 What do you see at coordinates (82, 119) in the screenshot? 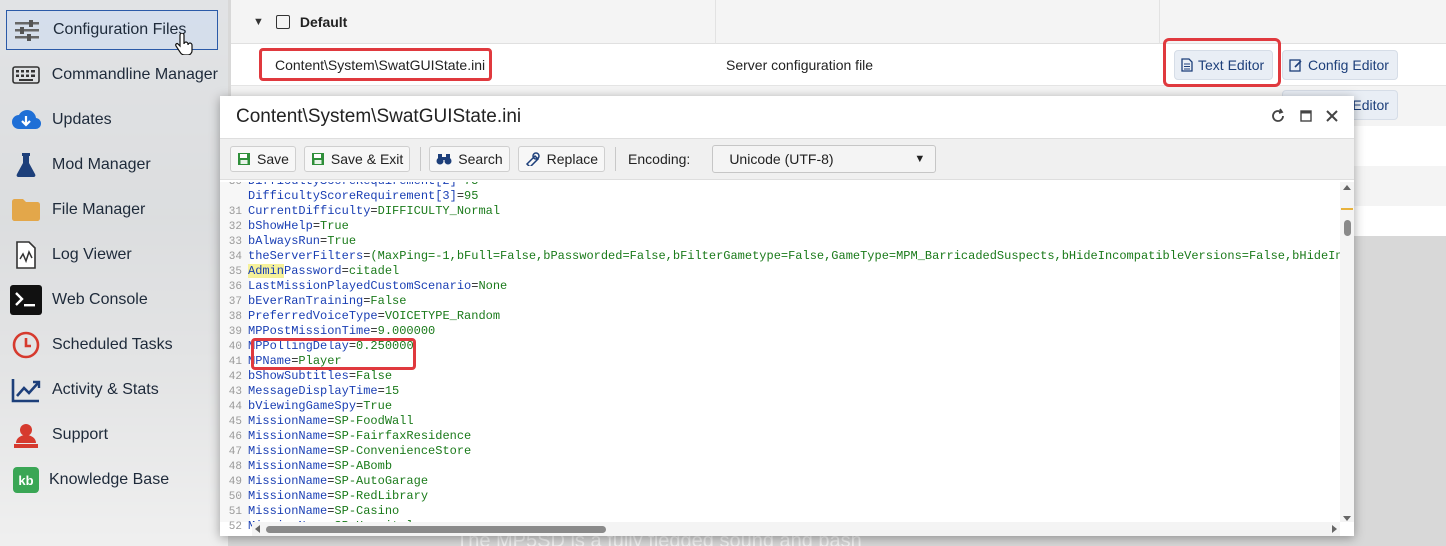
I see `sidebar-item-label: Updates` at bounding box center [82, 119].